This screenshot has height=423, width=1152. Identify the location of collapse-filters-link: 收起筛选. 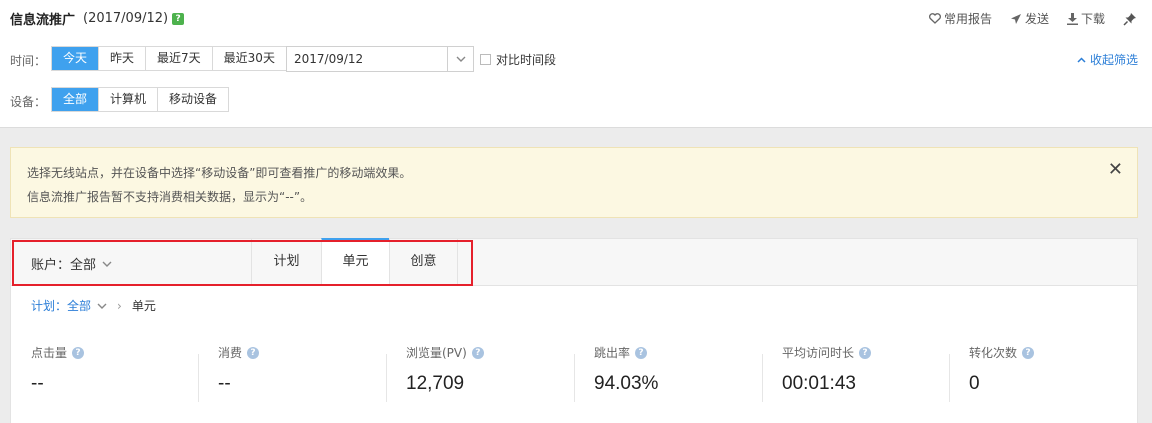
(1107, 59).